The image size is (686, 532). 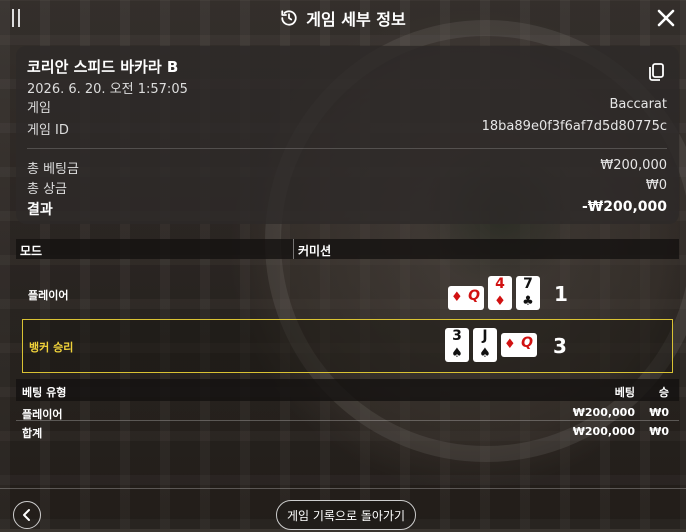 I want to click on total-bet-value: ₩200,000, so click(x=633, y=165).